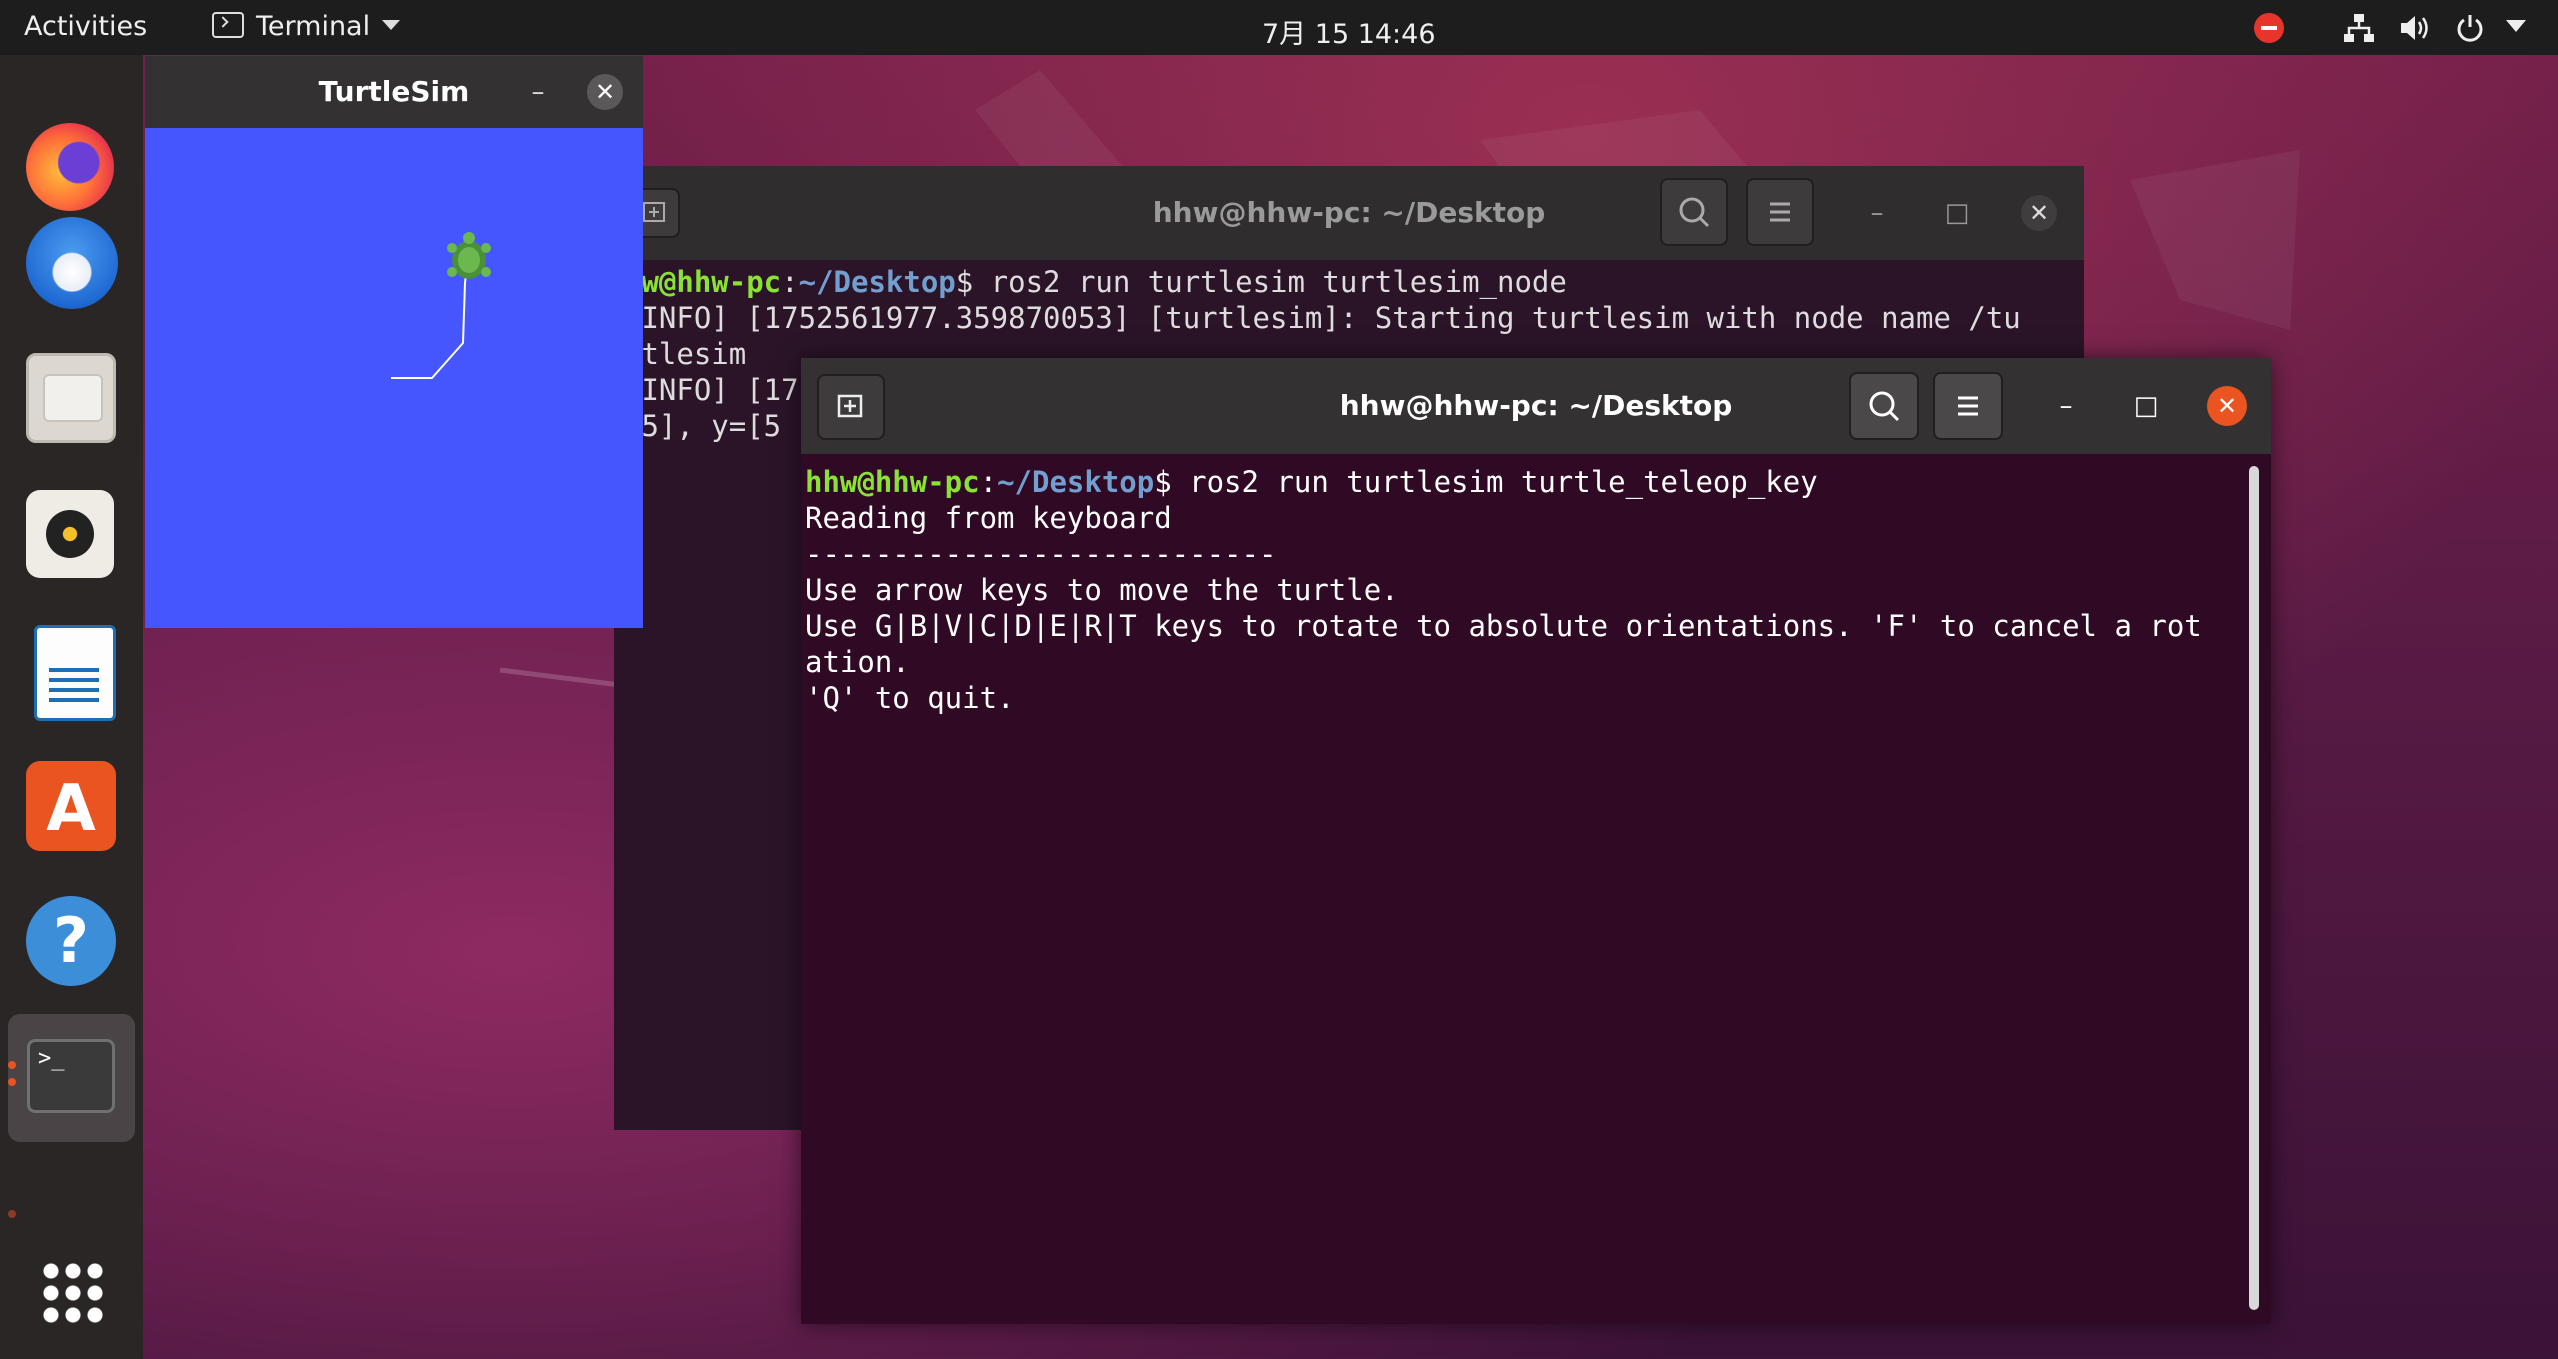 The width and height of the screenshot is (2558, 1359). Describe the element at coordinates (1278, 282) in the screenshot. I see `command-text: ros2 run turtlesim turtlesim_node` at that location.